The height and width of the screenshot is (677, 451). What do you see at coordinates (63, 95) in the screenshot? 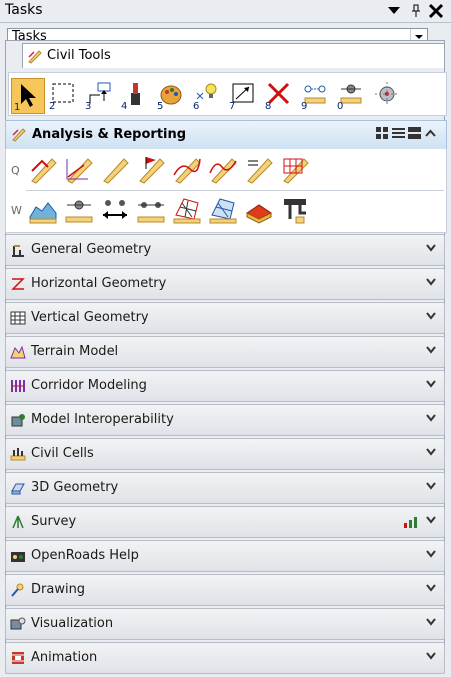
I see `tool-2-button: 2` at bounding box center [63, 95].